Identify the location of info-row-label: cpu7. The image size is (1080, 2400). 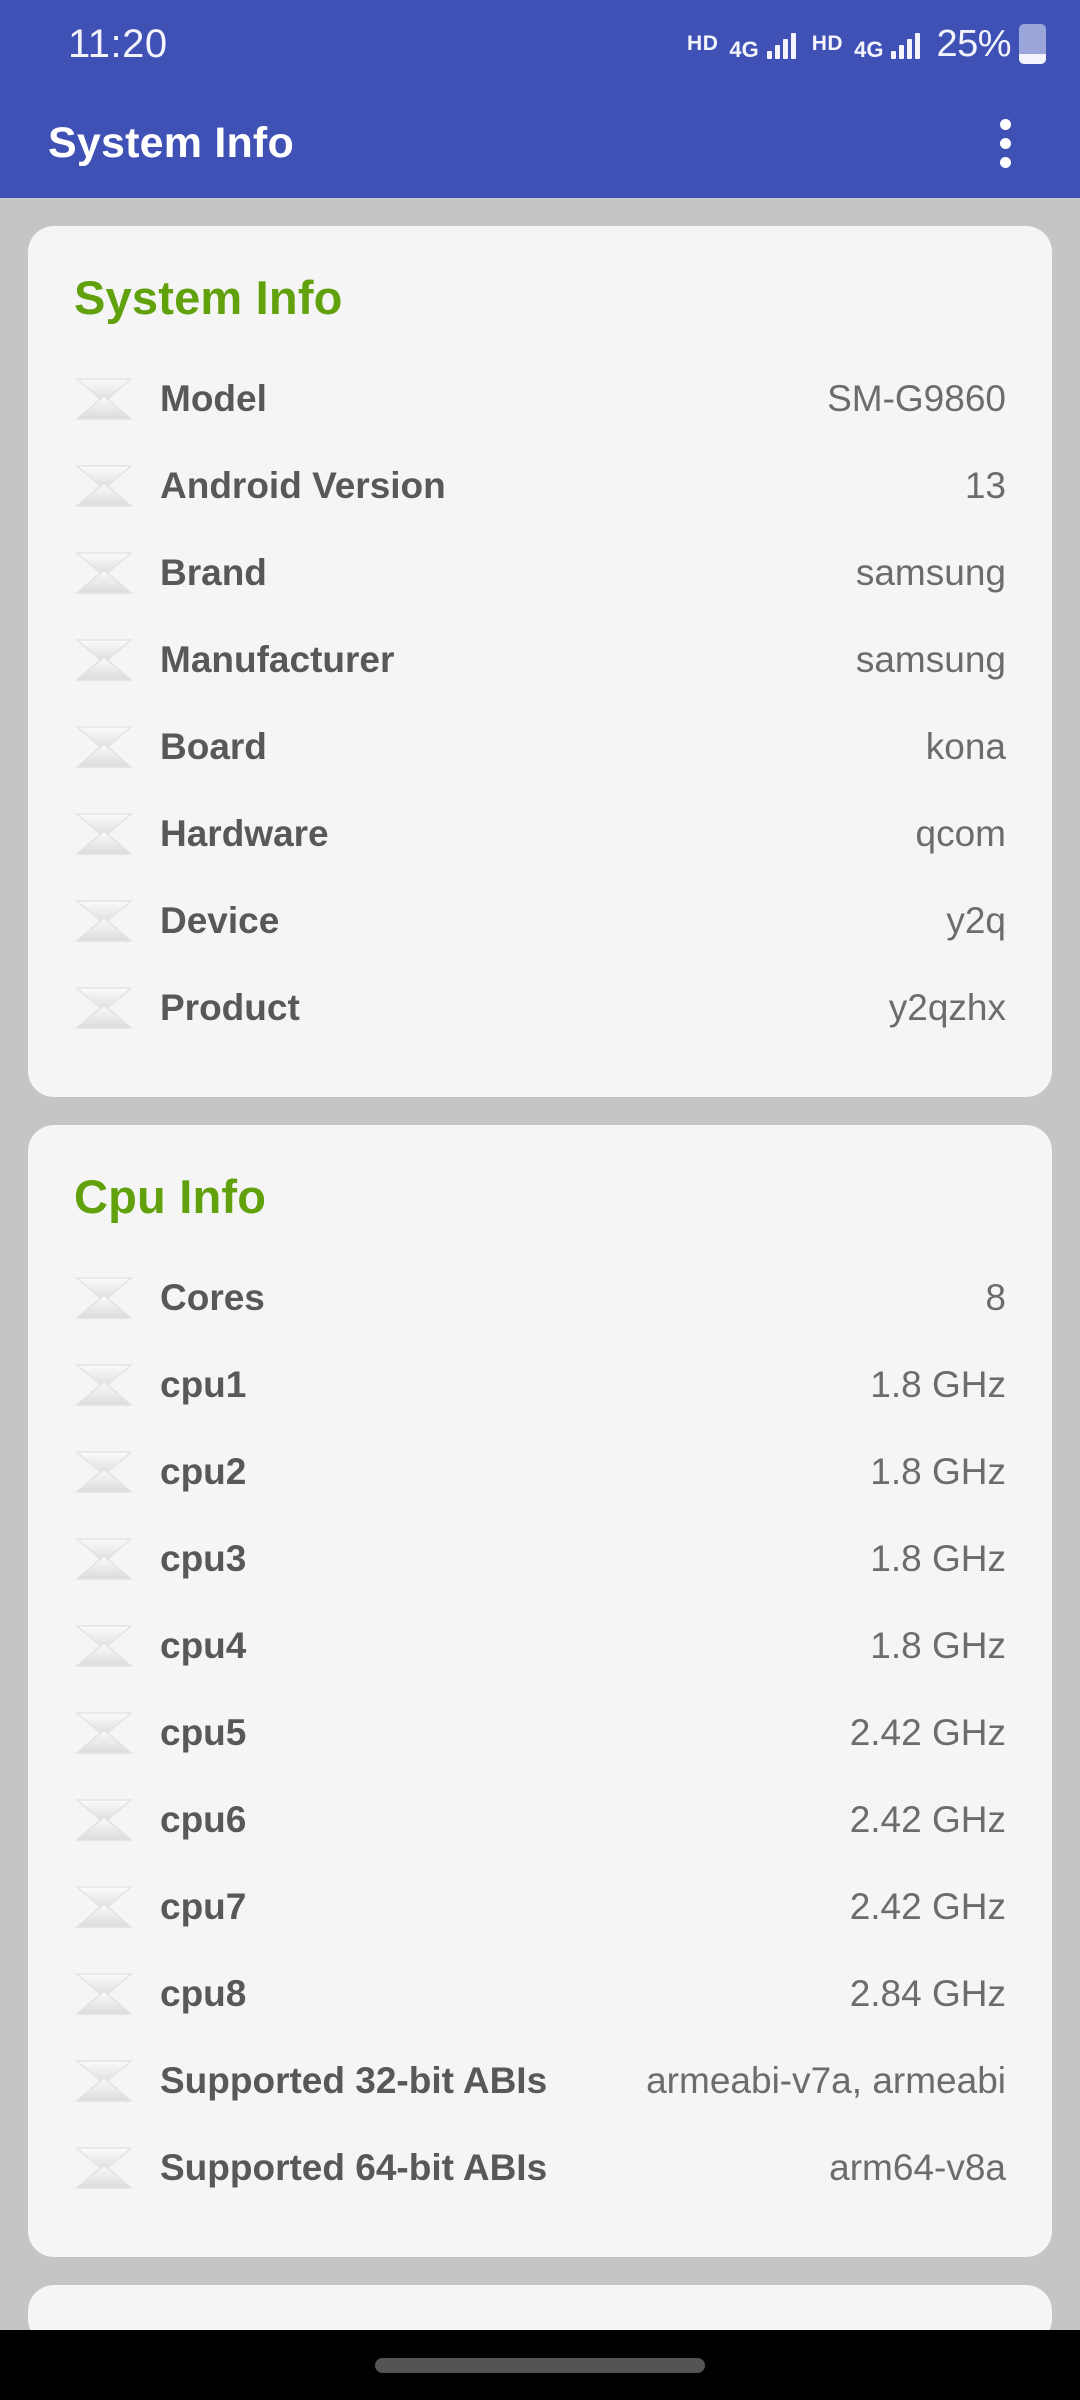
(203, 1906).